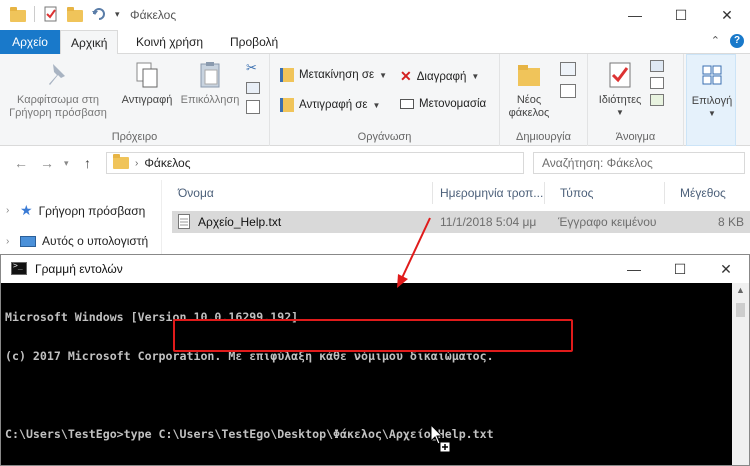 The image size is (750, 466). Describe the element at coordinates (47, 163) in the screenshot. I see `forward-icon: →` at that location.